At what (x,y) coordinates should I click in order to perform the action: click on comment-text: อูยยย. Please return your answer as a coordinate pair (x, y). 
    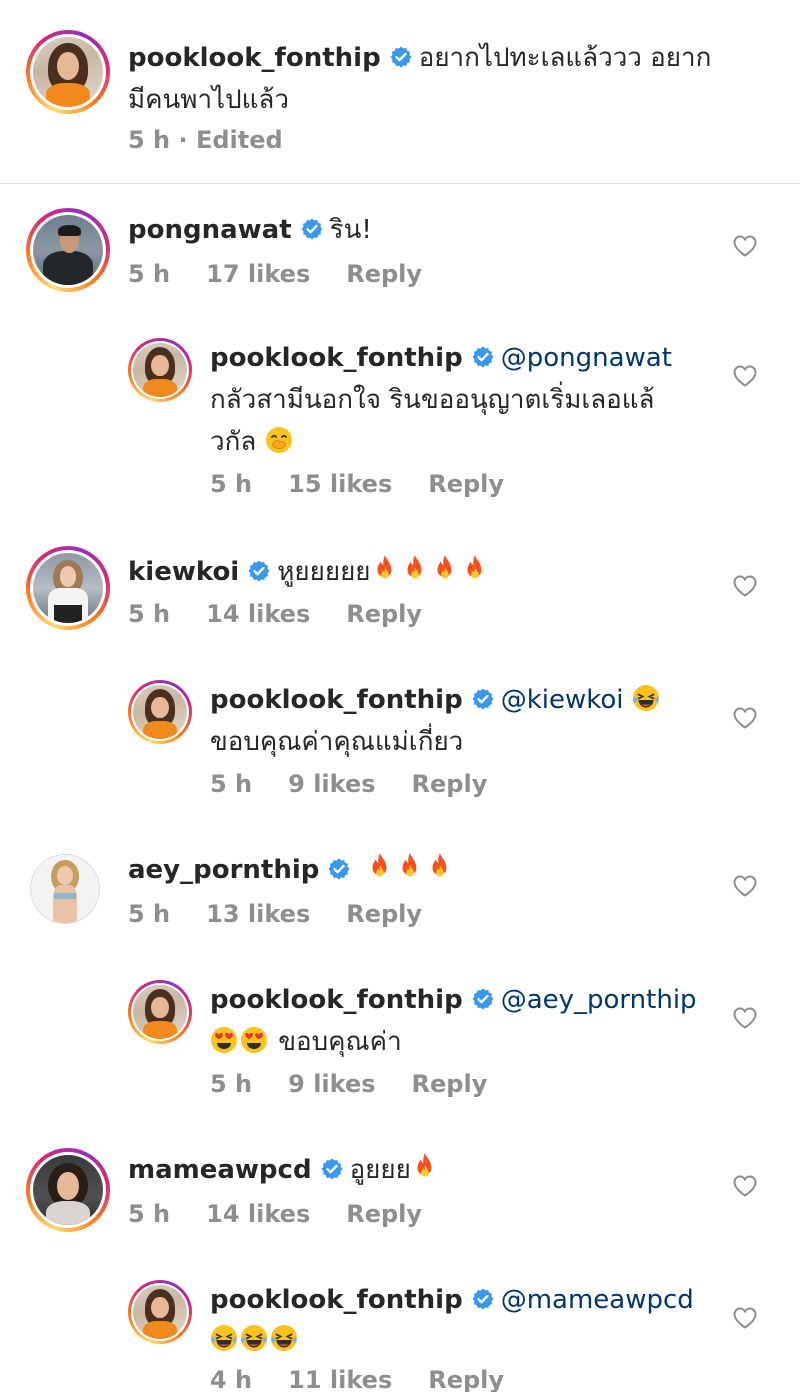
    Looking at the image, I should click on (380, 1170).